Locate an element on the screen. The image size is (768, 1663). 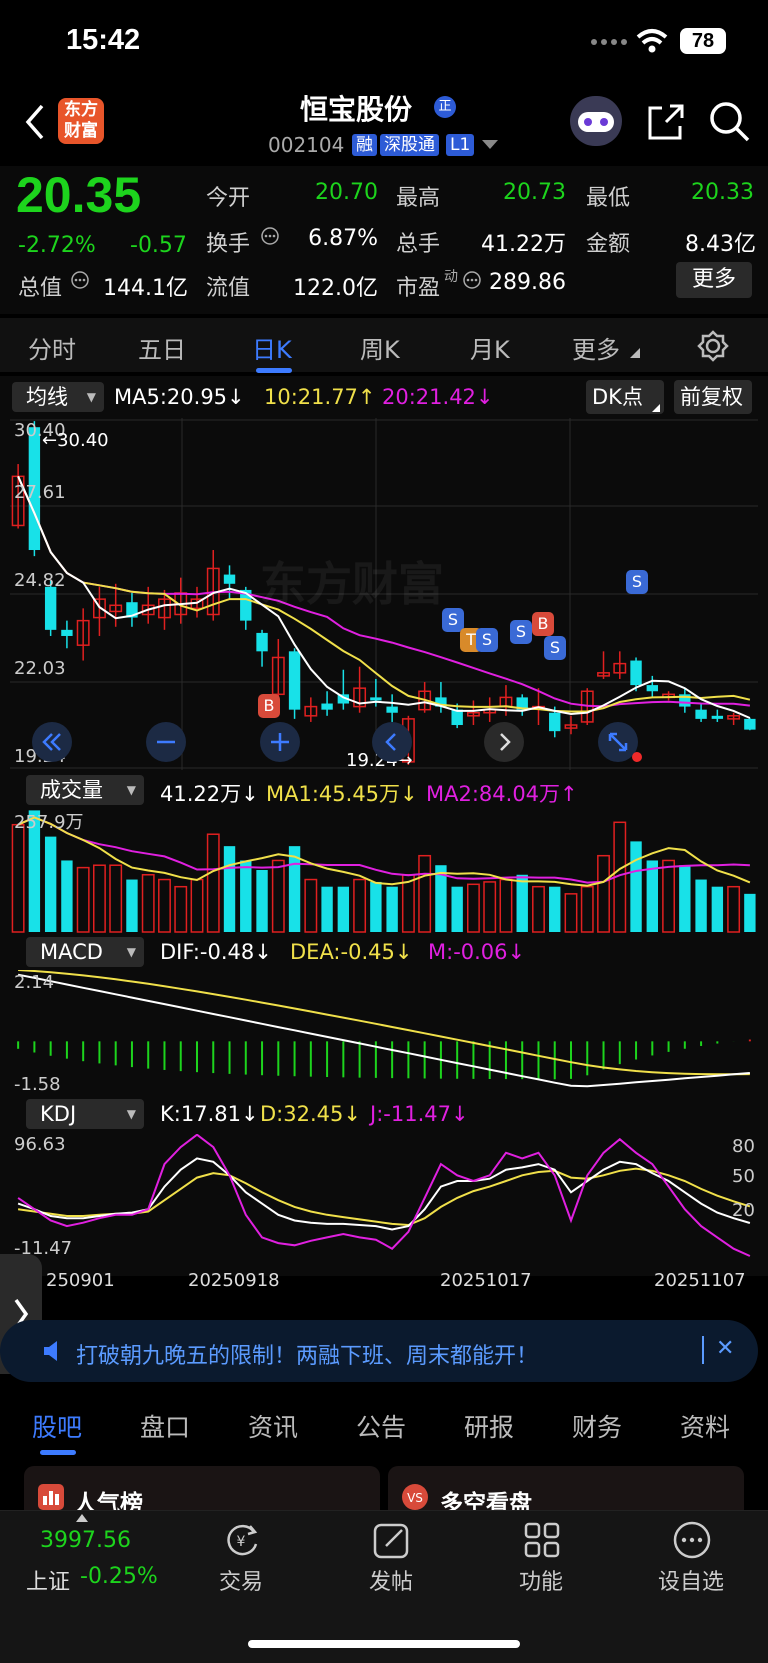
max-price-label: ←30.40 is located at coordinates (75, 440).